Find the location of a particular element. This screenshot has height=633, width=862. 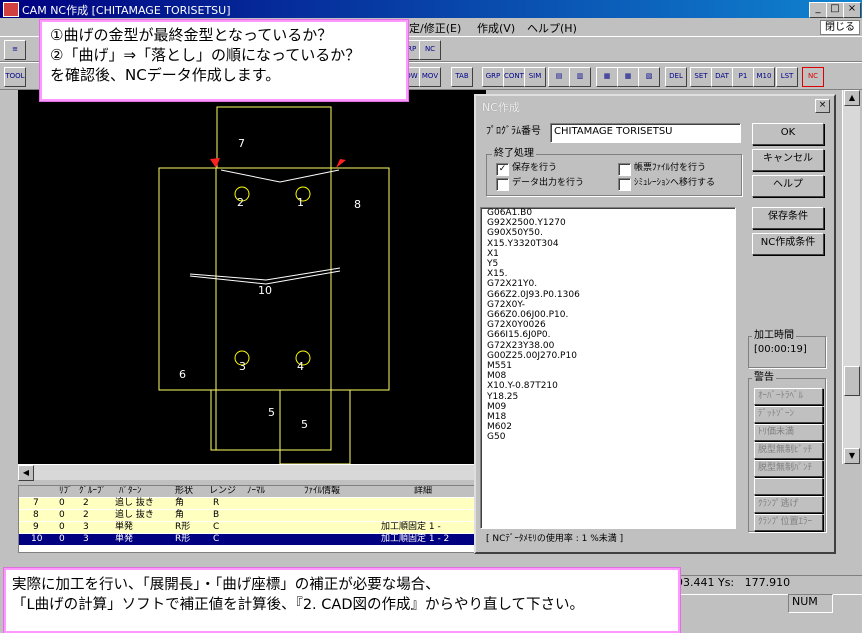

toolbar-button-cont: CONT is located at coordinates (514, 77).